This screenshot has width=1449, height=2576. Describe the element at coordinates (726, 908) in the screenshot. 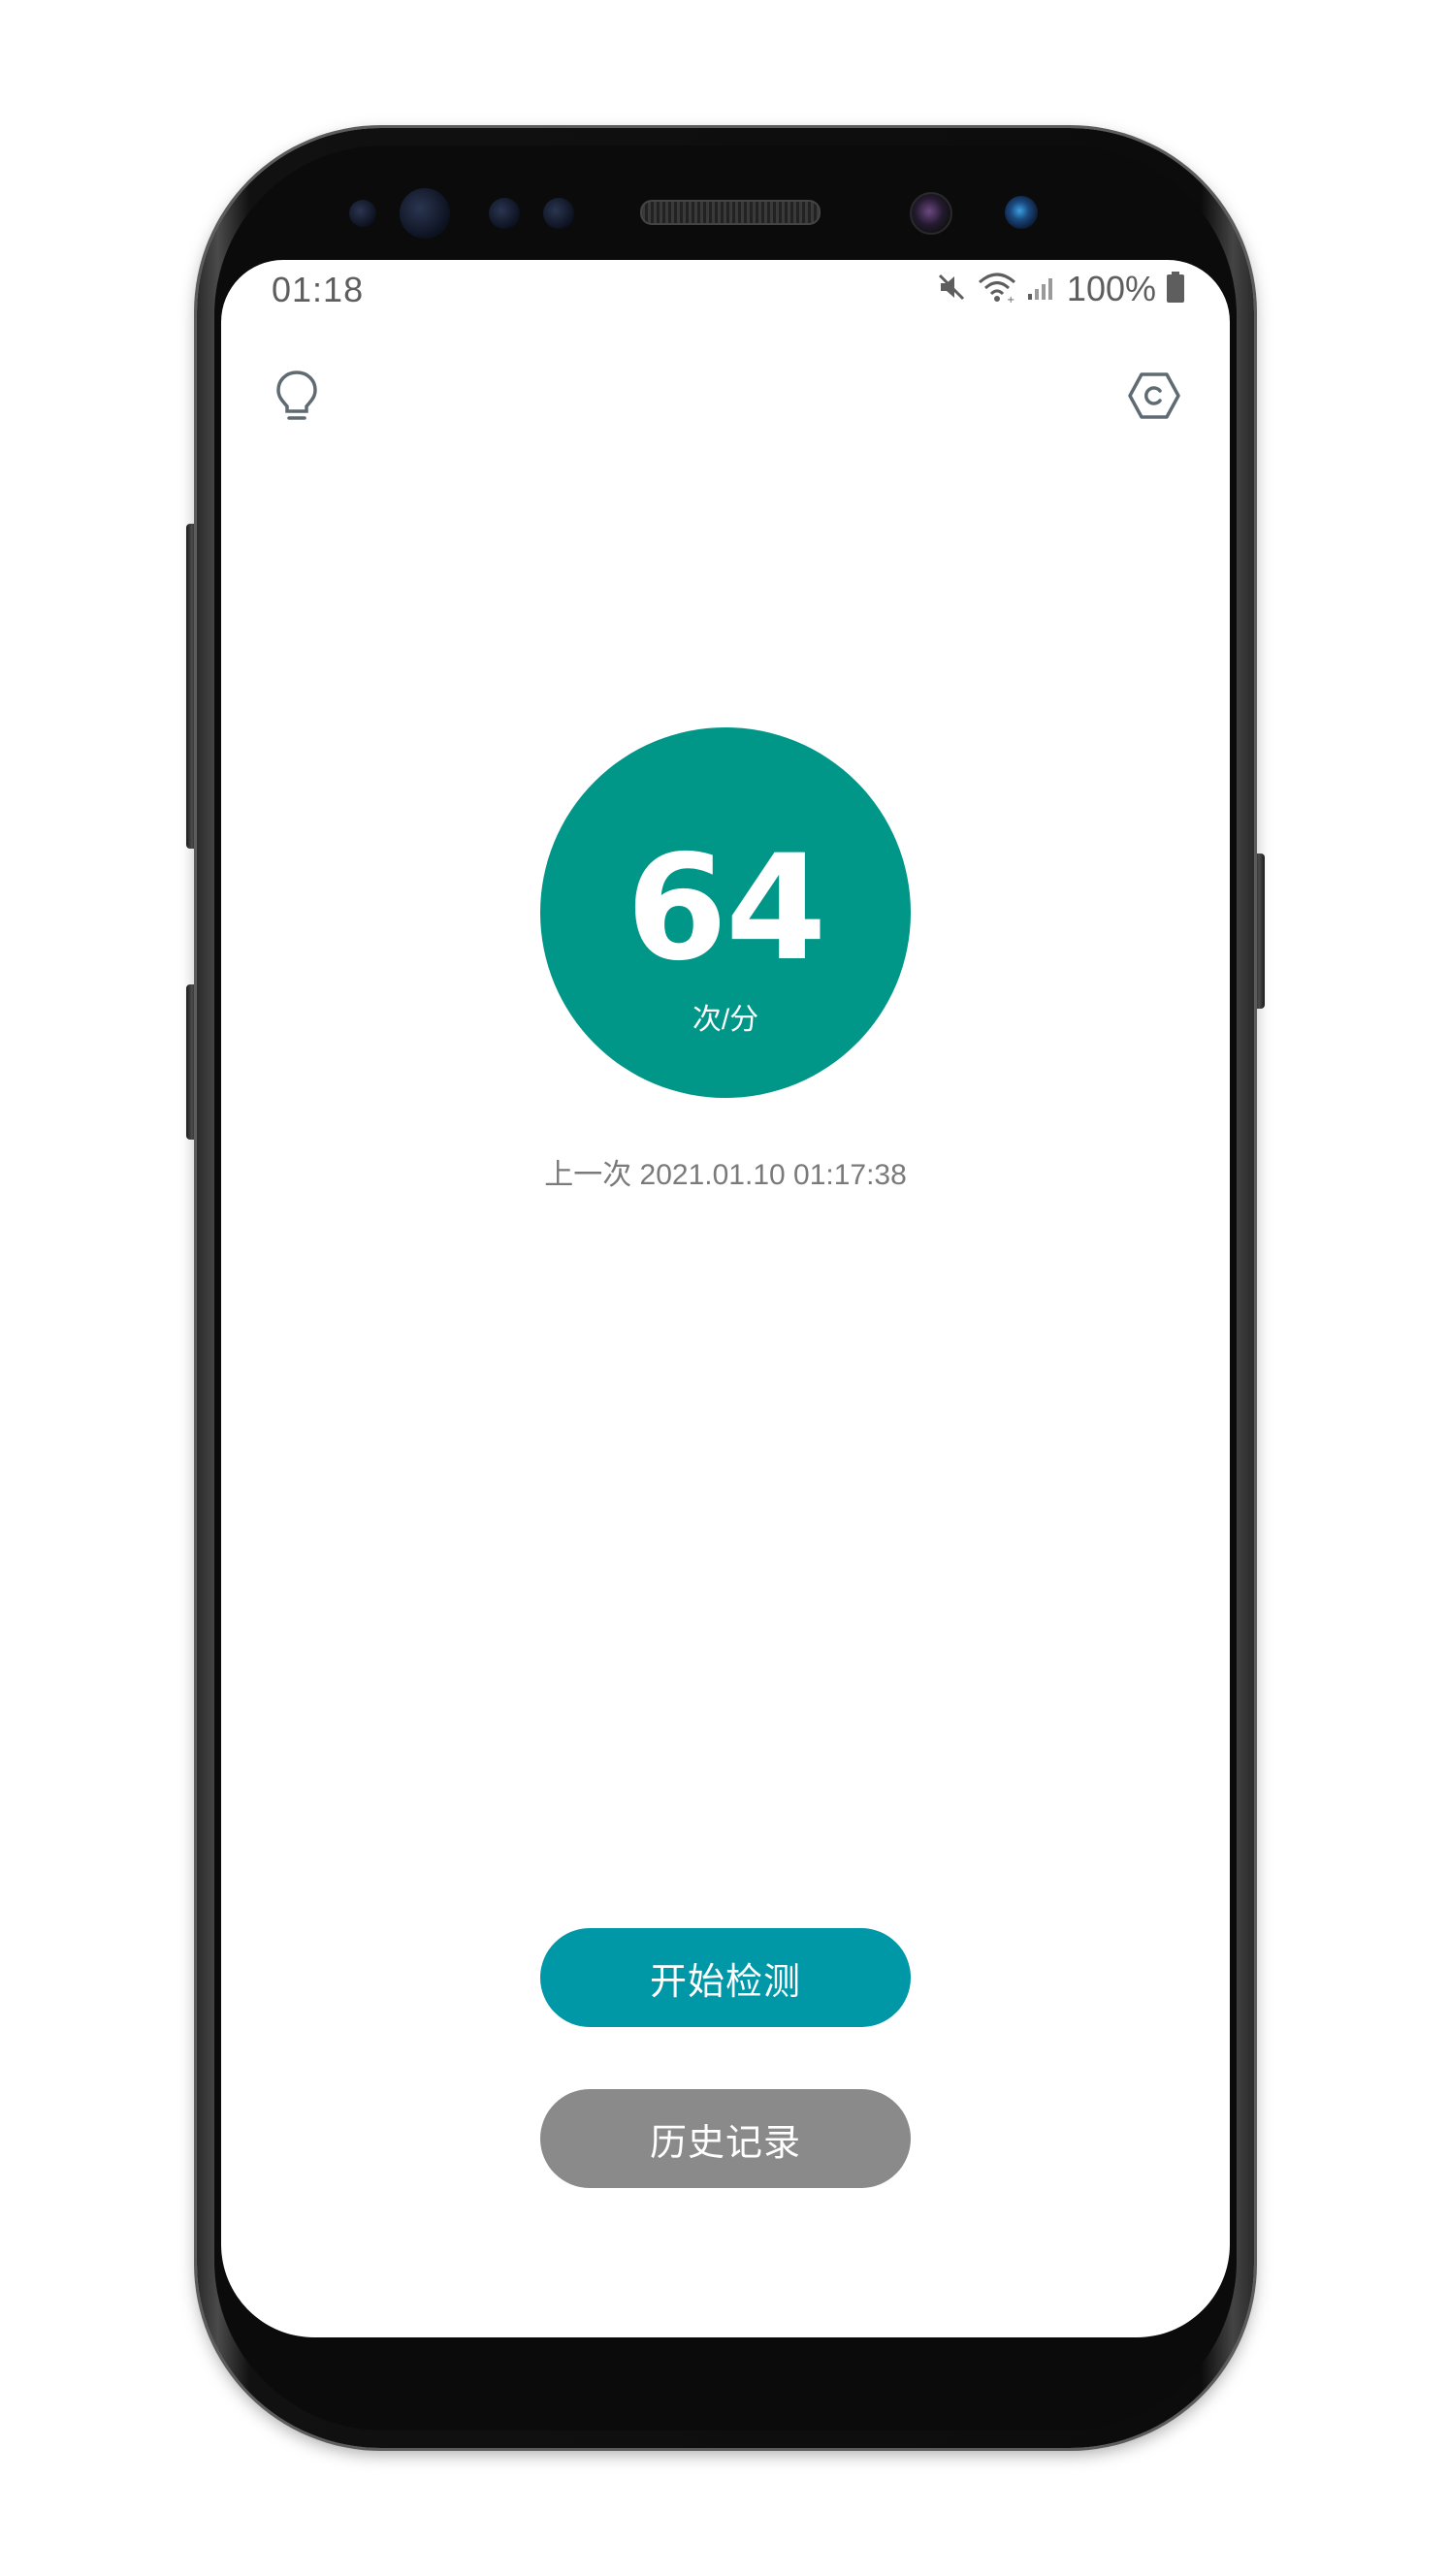

I see `heart-rate-value: 64` at that location.